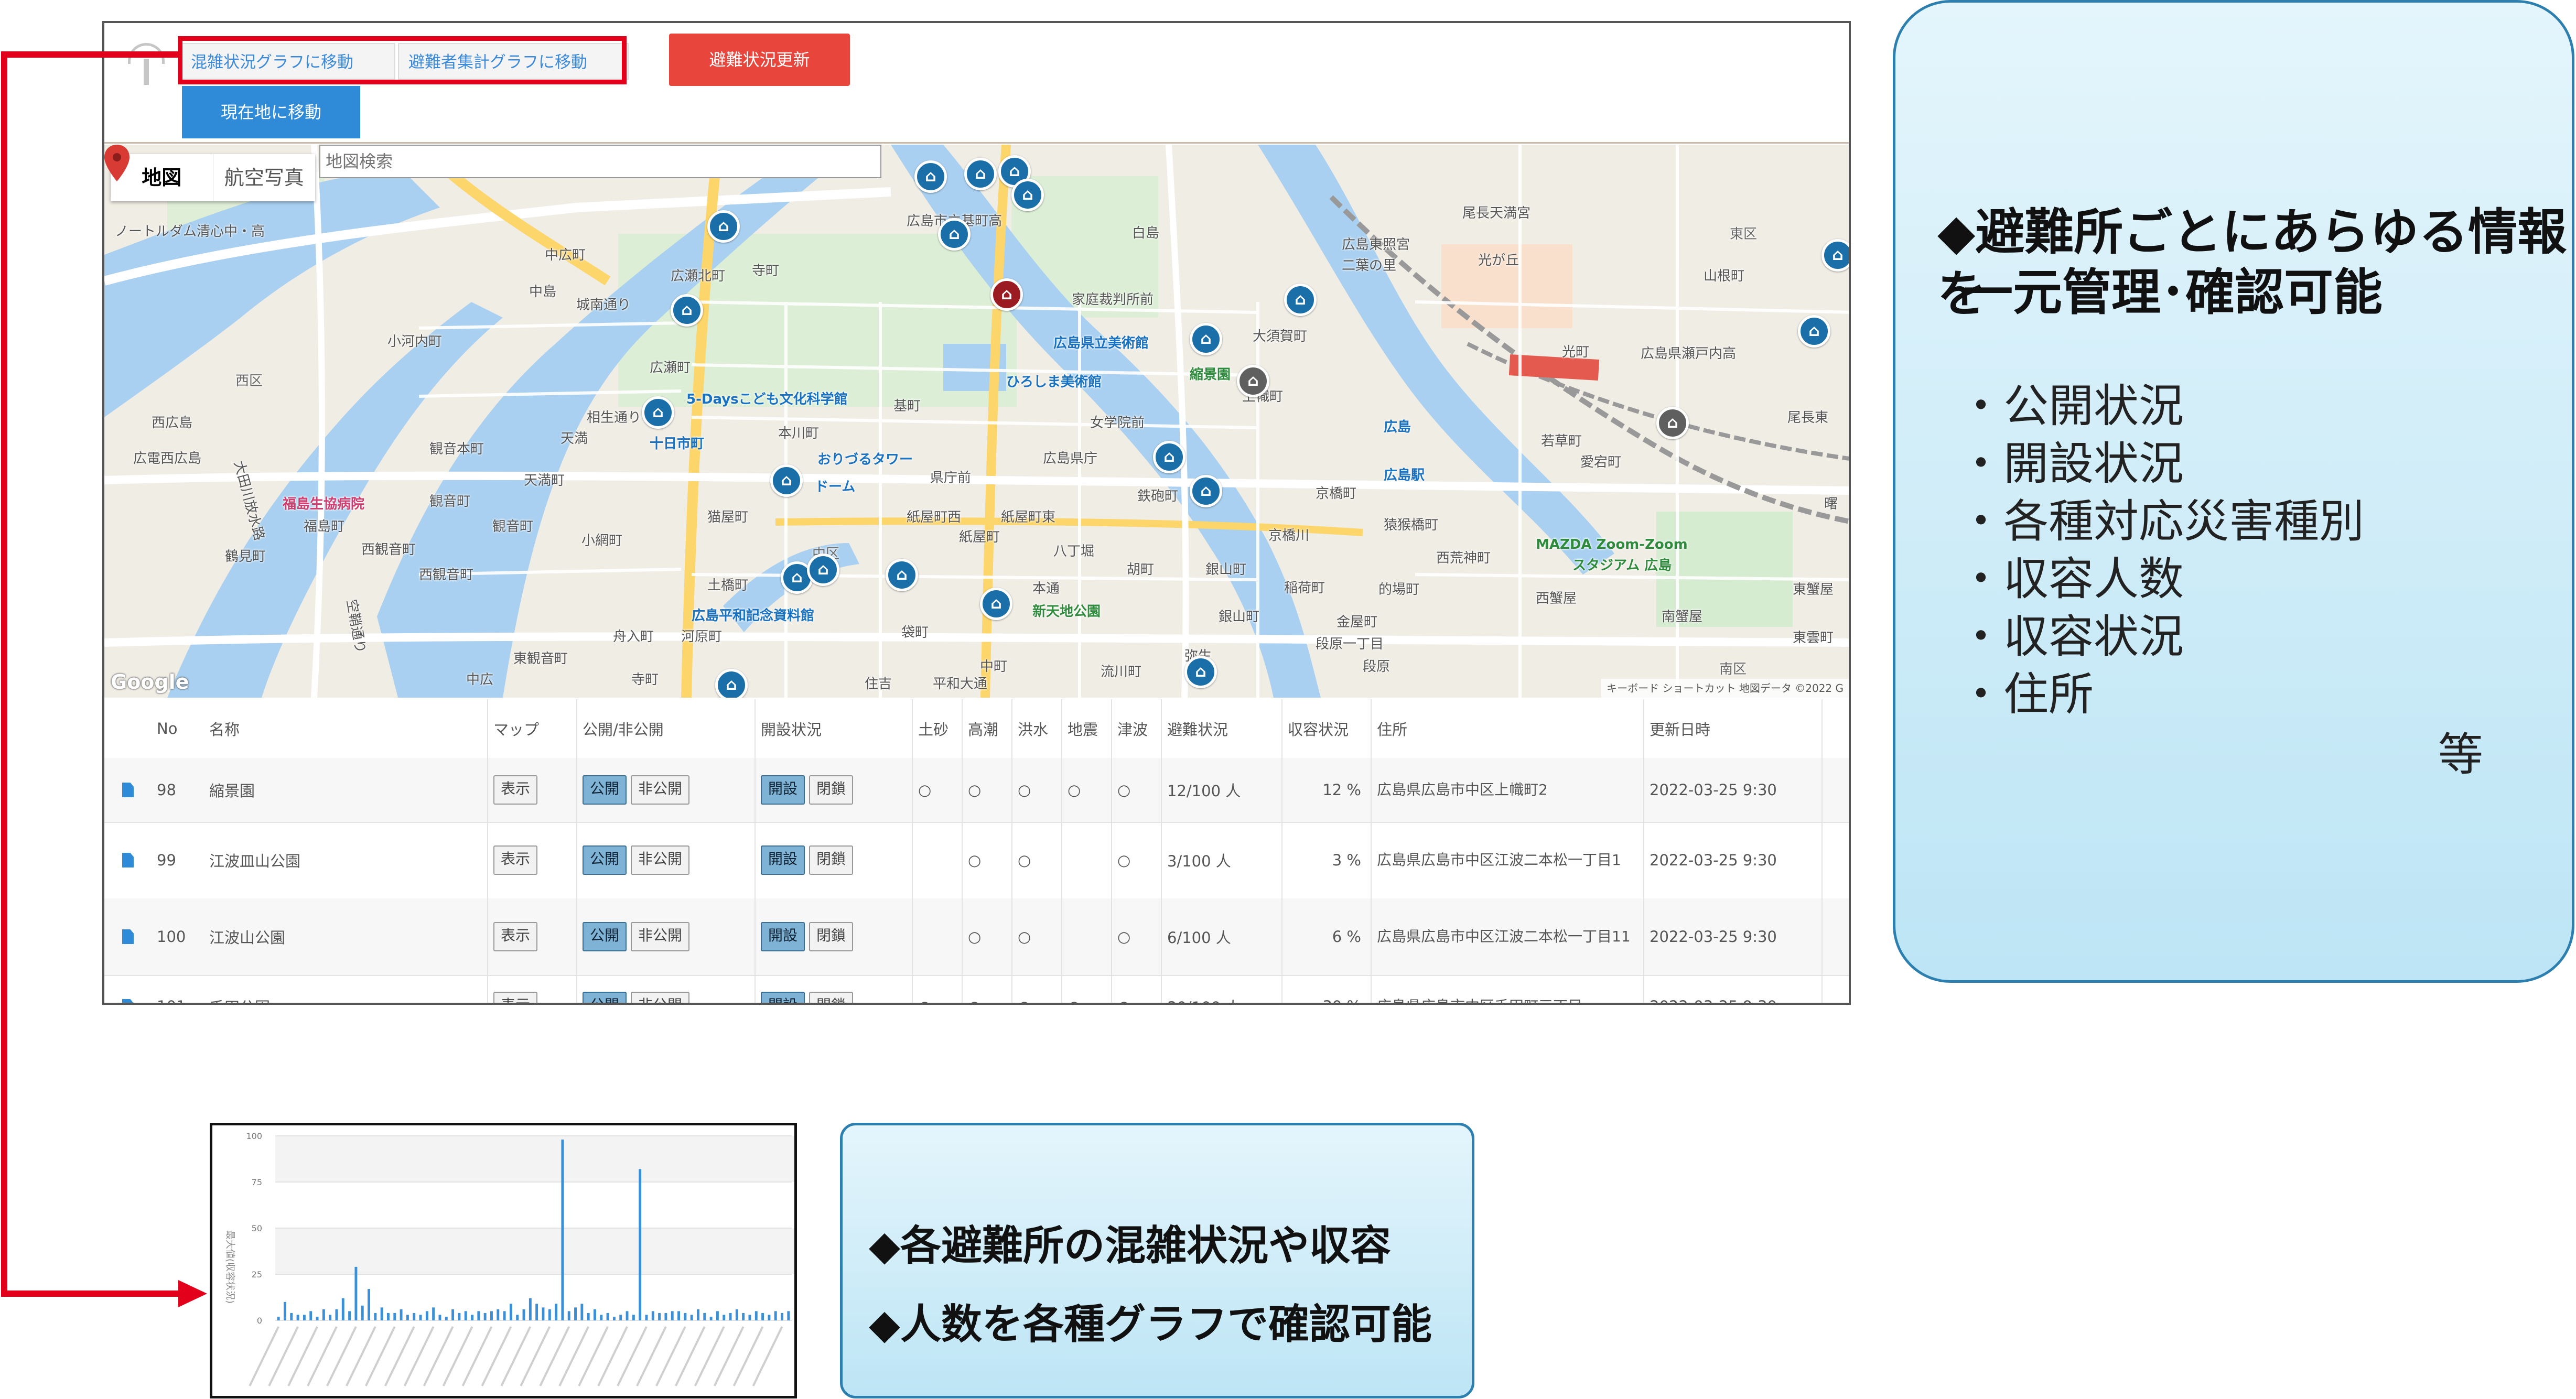 This screenshot has width=2576, height=1399. Describe the element at coordinates (766, 271) in the screenshot. I see `map-label: 寺町` at that location.